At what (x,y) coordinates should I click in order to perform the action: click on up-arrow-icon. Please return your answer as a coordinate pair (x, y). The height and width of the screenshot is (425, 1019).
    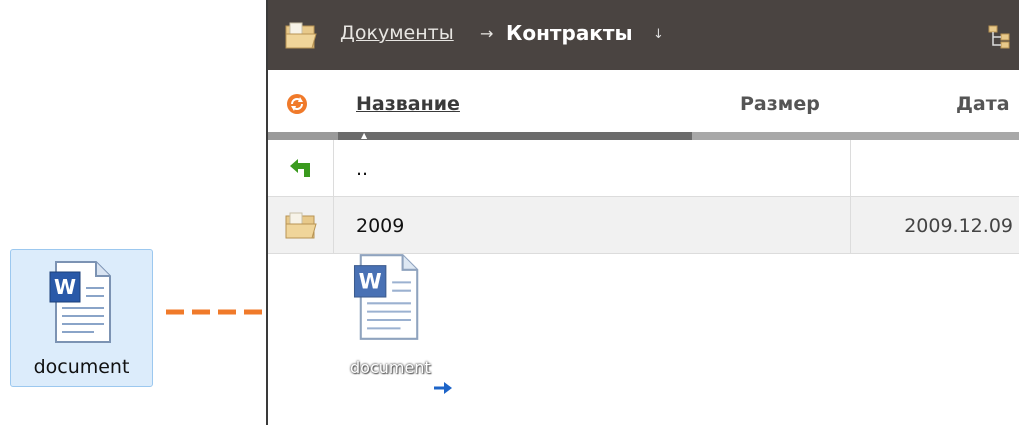
    Looking at the image, I should click on (300, 170).